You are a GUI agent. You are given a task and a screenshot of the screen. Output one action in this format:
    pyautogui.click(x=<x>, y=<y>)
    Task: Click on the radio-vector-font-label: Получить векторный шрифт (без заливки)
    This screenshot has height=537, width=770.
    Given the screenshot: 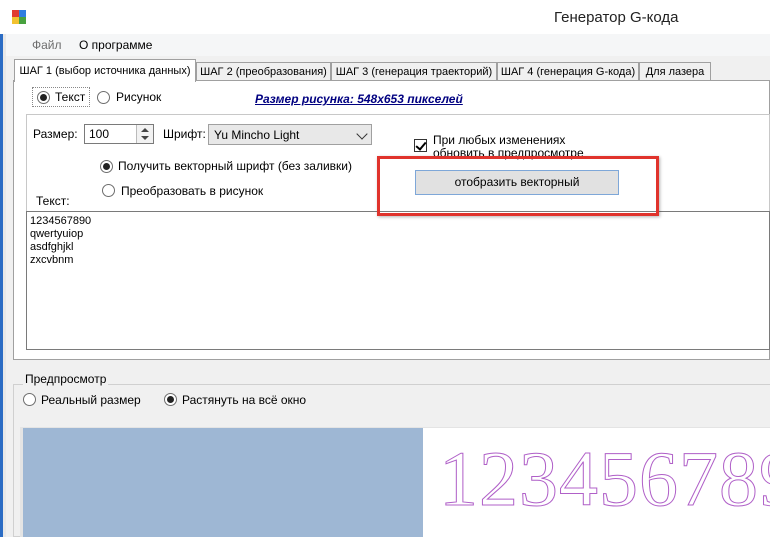 What is the action you would take?
    pyautogui.click(x=235, y=166)
    